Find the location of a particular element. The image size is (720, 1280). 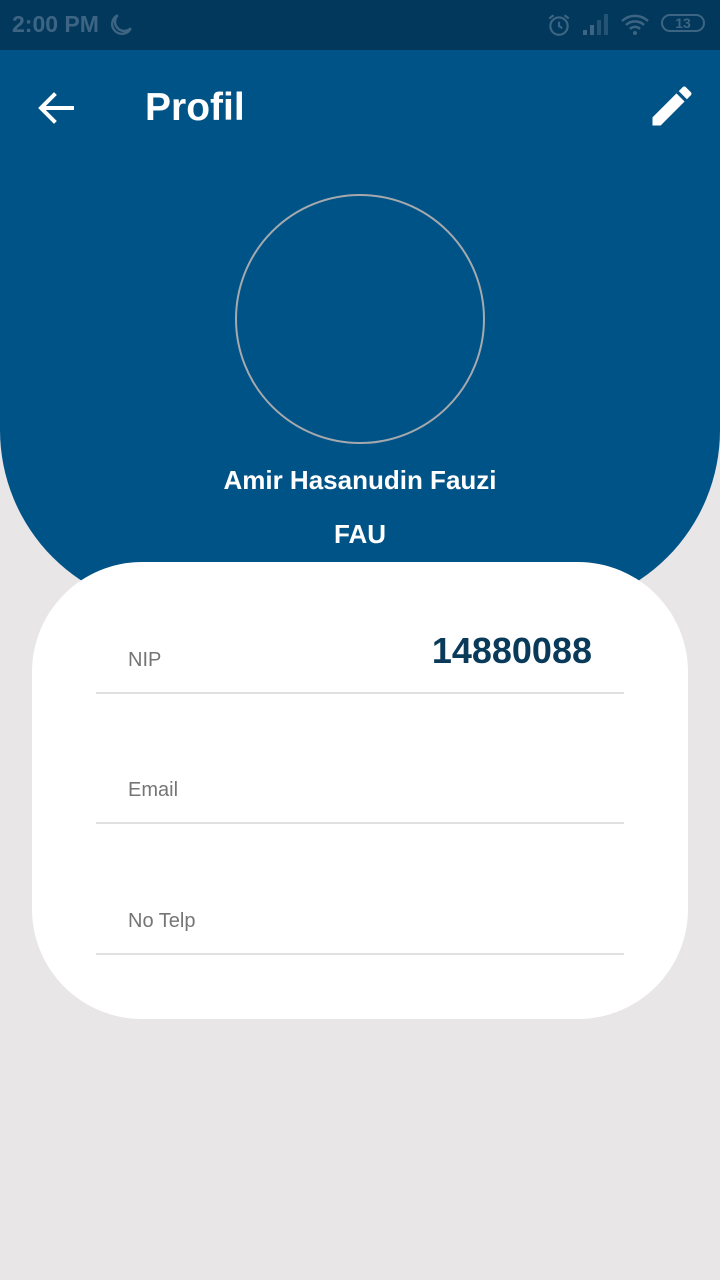

battery-icon: 13 is located at coordinates (683, 23).